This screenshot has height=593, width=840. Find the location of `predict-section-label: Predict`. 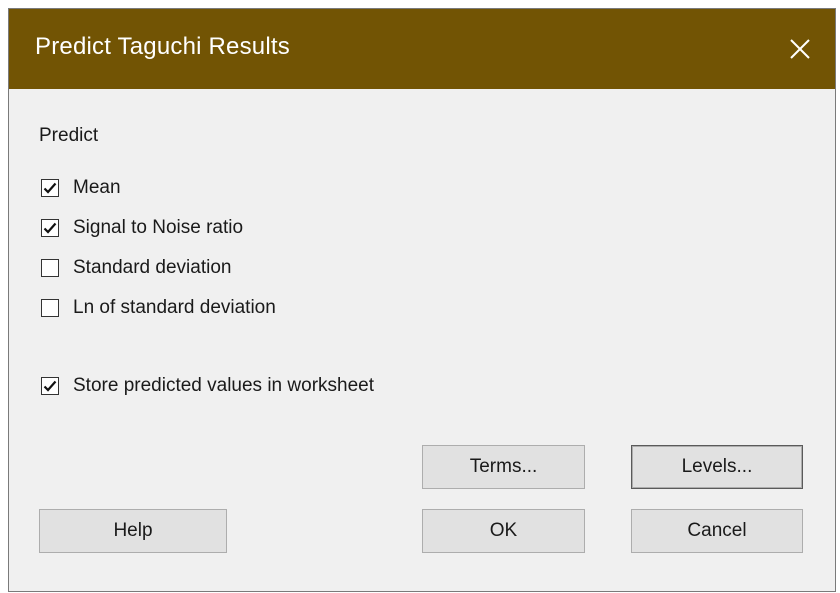

predict-section-label: Predict is located at coordinates (69, 135).